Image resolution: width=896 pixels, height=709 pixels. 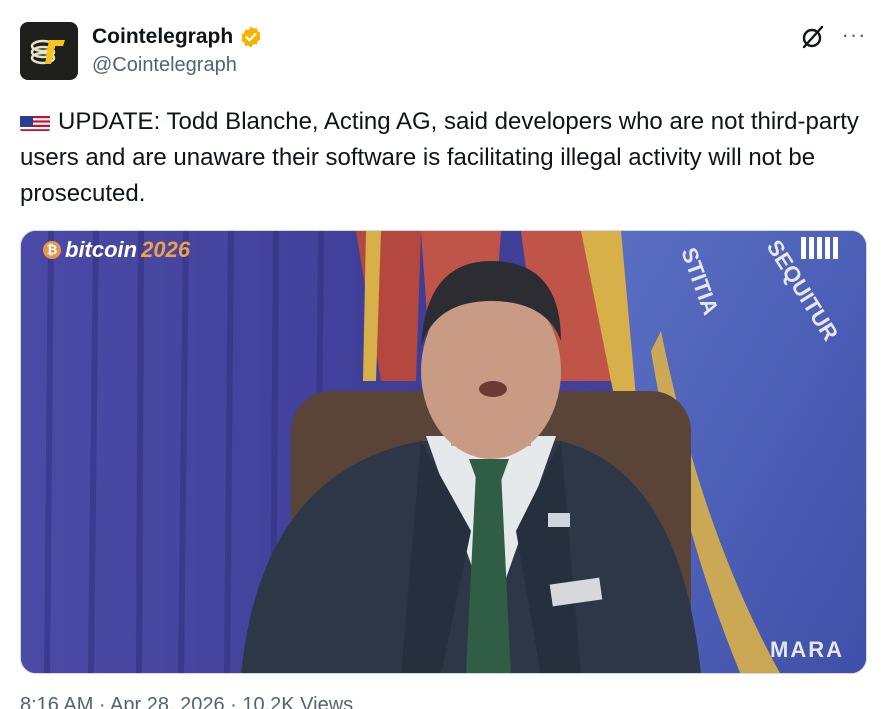 What do you see at coordinates (813, 37) in the screenshot?
I see `grok-icon` at bounding box center [813, 37].